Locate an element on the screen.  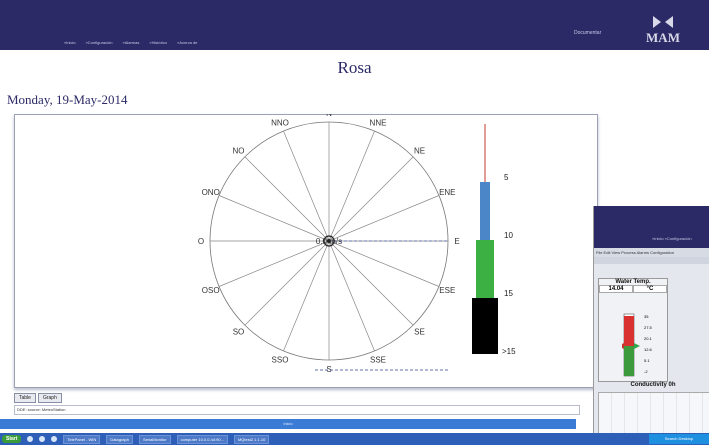
rose-direction-label: O is located at coordinates (201, 241).